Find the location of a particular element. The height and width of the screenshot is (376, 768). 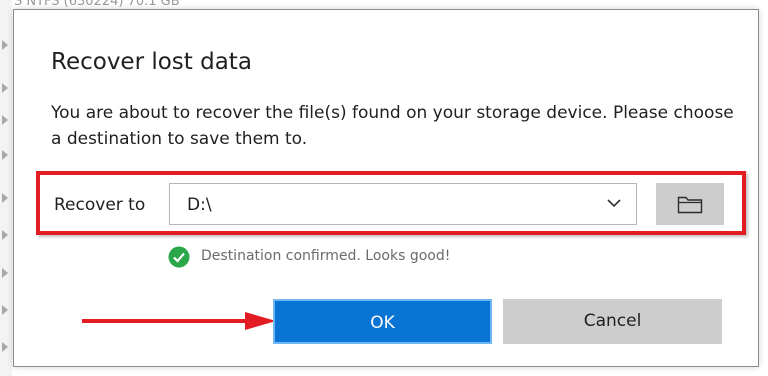

destination-value: D:\ is located at coordinates (199, 205).